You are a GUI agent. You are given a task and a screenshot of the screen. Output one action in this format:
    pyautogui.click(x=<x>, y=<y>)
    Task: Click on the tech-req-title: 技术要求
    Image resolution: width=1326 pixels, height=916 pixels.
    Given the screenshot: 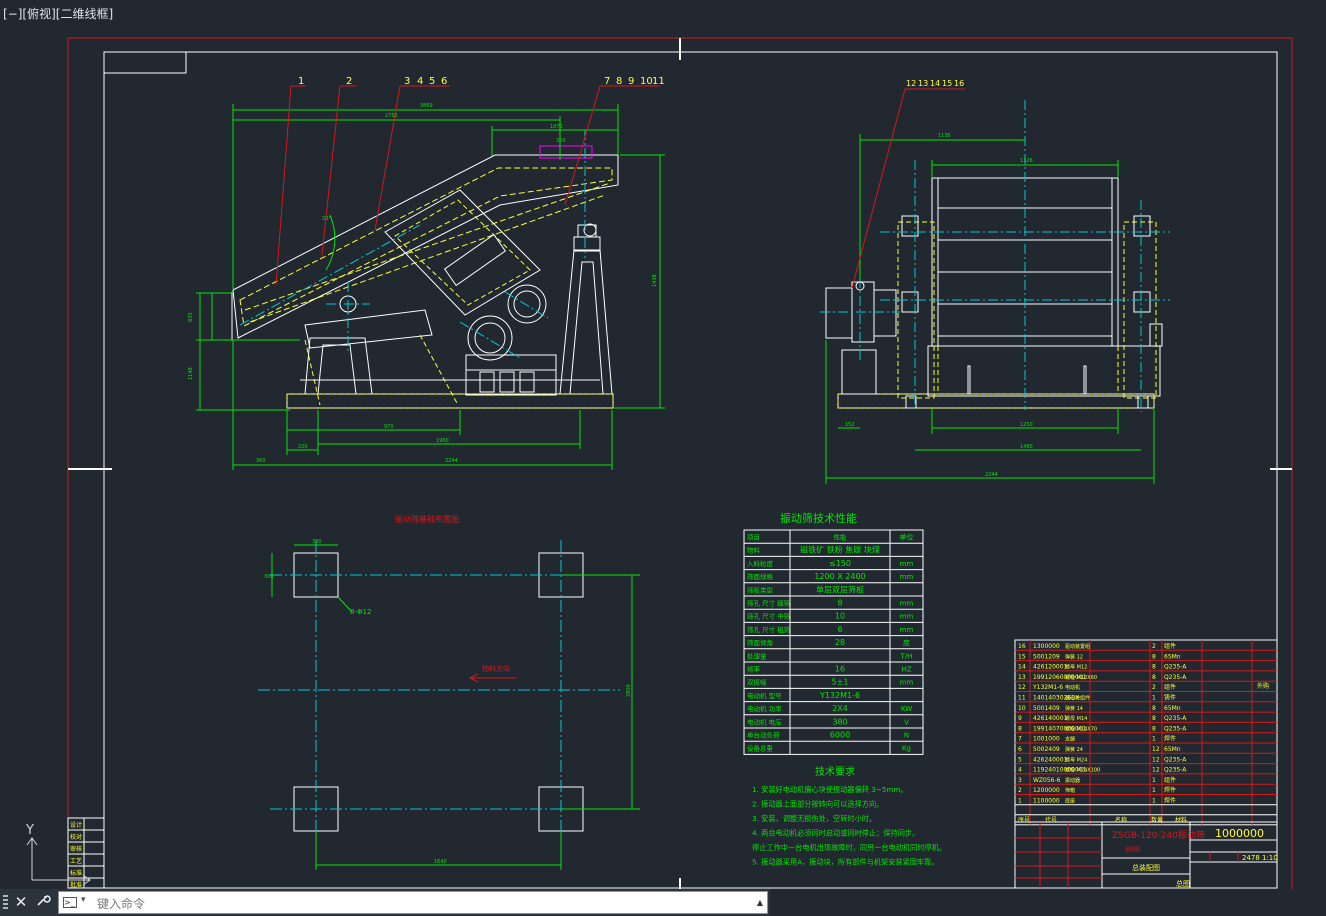 What is the action you would take?
    pyautogui.click(x=835, y=771)
    